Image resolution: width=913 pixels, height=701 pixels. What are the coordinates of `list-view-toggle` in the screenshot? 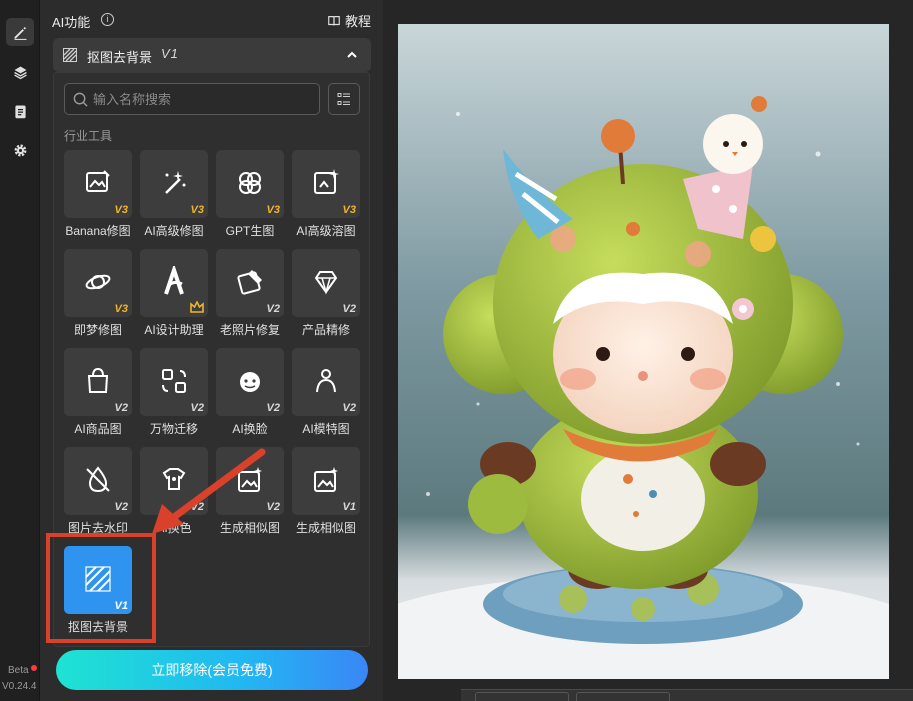 It's located at (344, 99).